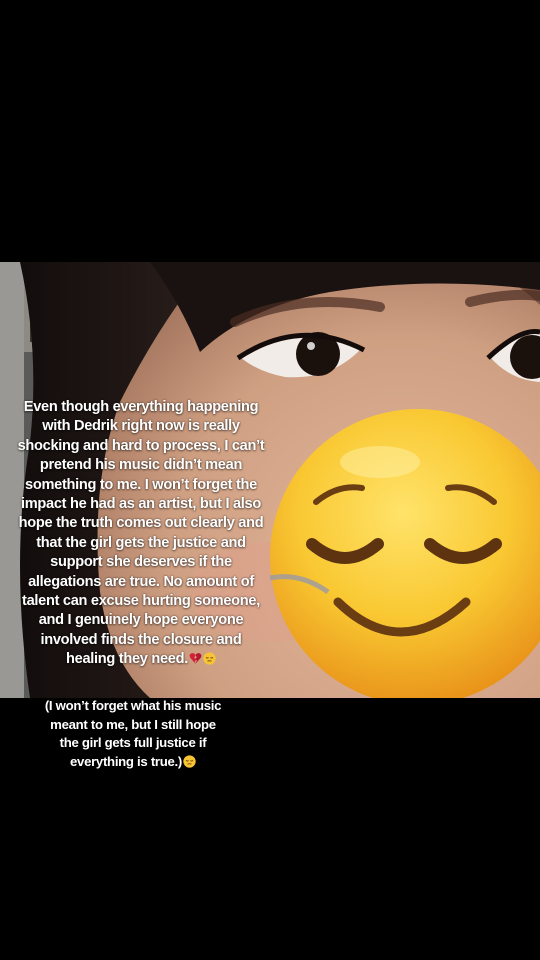  I want to click on broken-heart-emoji, so click(195, 658).